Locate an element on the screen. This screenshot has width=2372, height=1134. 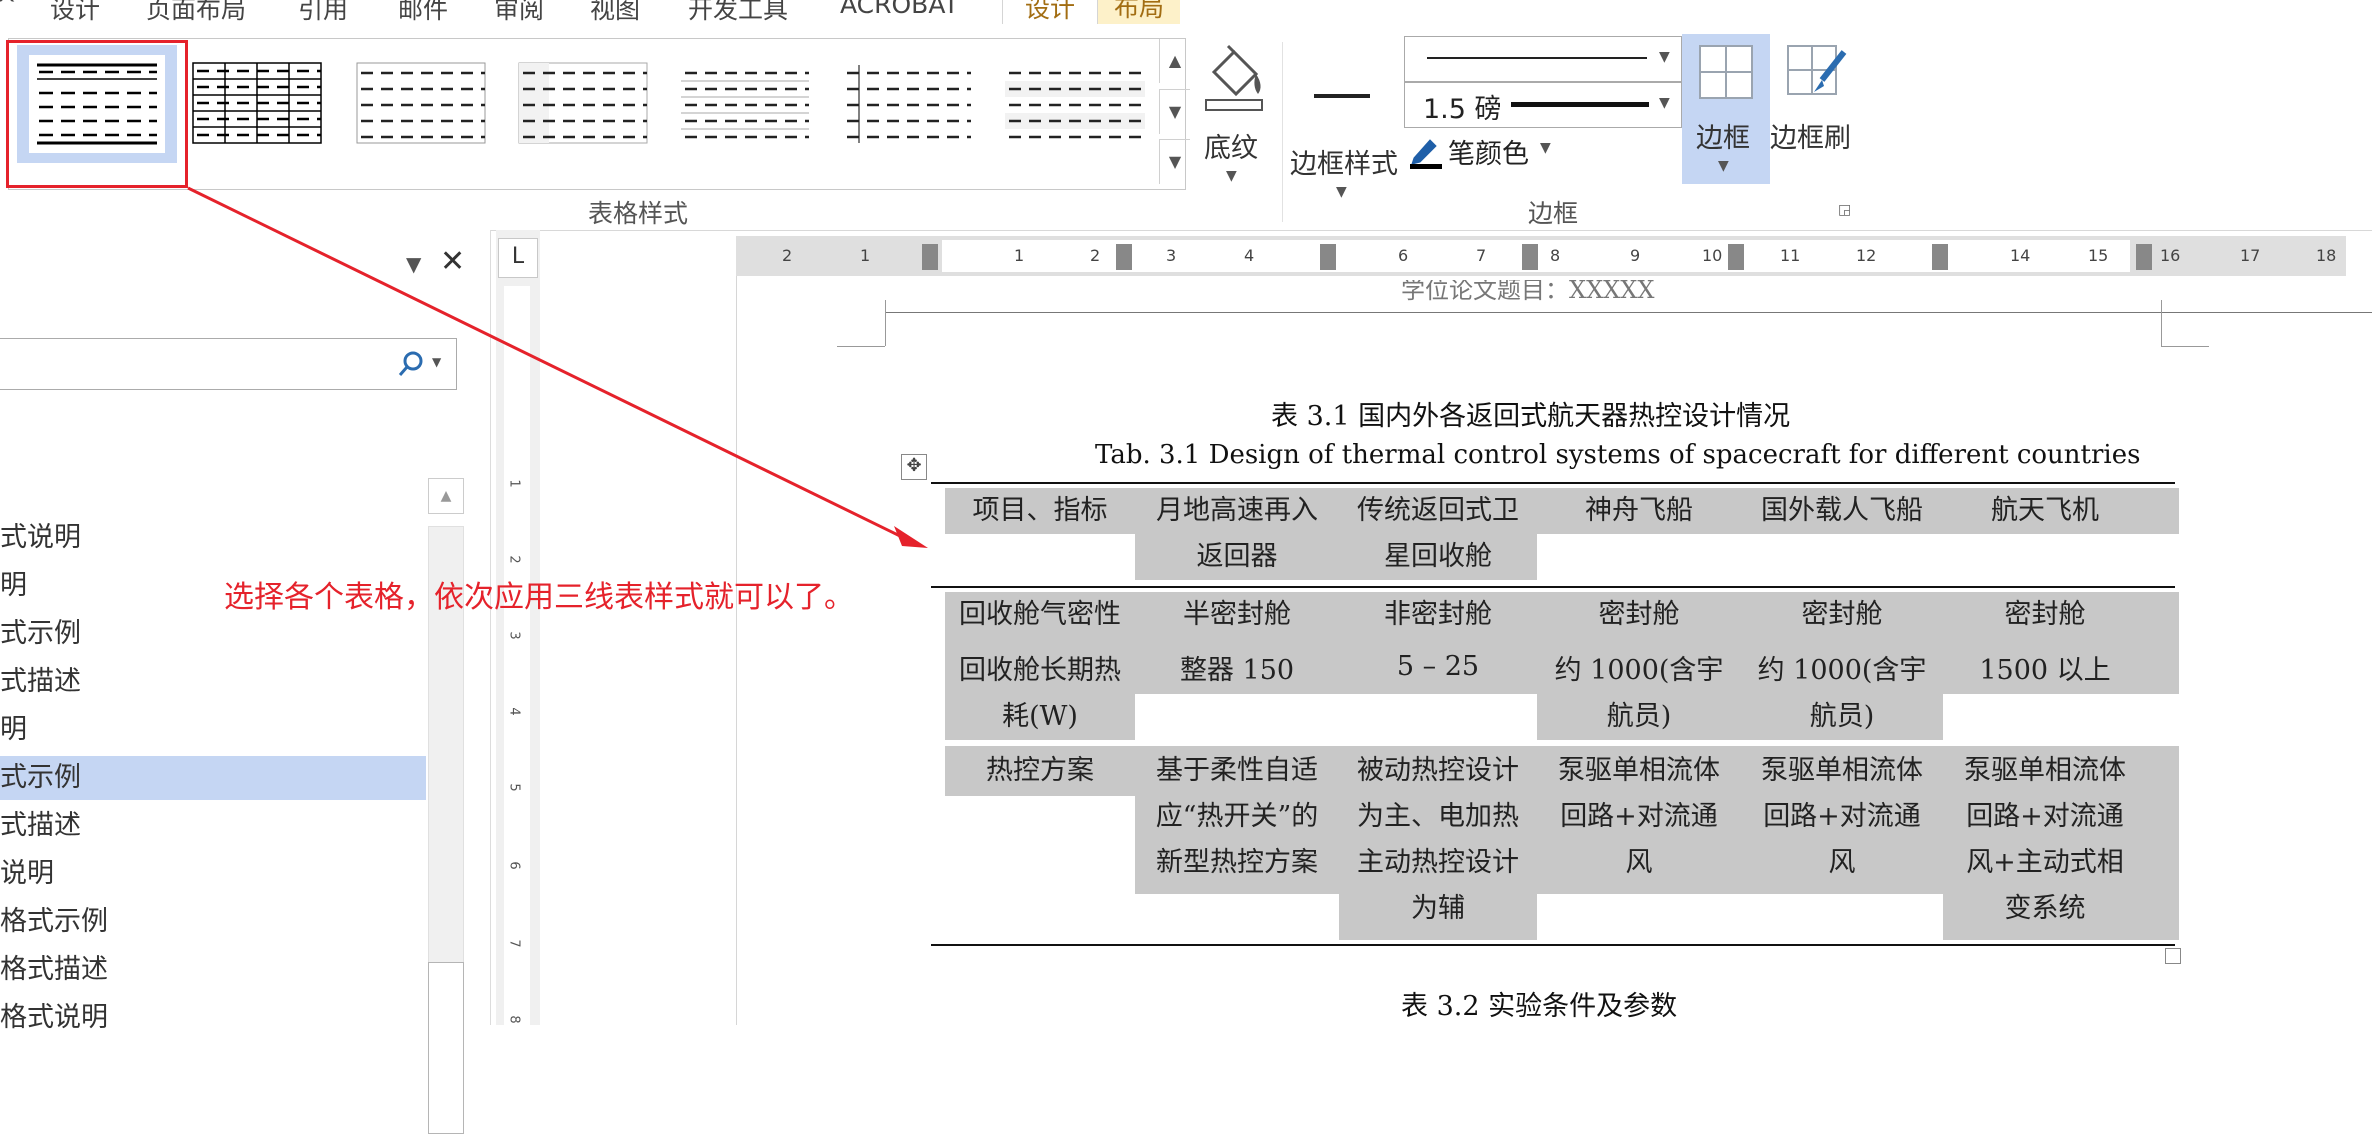
table-caption-cn: 表 3.1 国内外各返回式航天器热控设计情况 is located at coordinates (1531, 416).